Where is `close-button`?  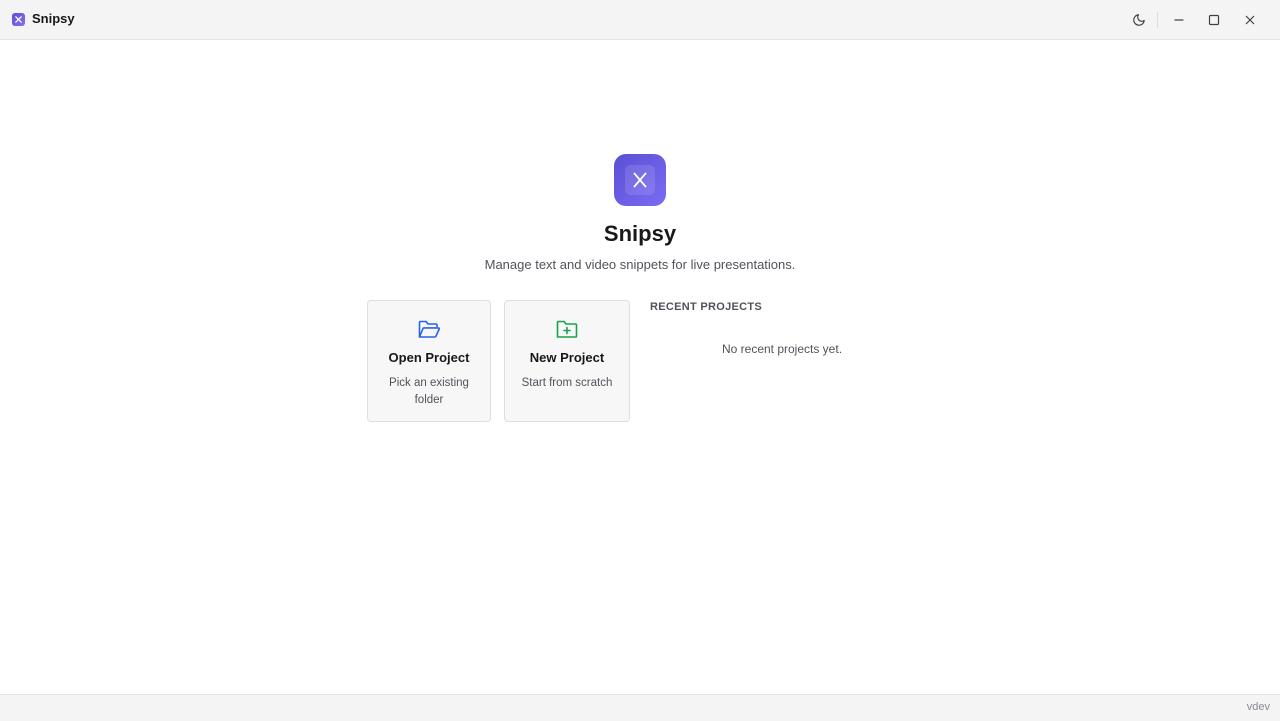 close-button is located at coordinates (1250, 20).